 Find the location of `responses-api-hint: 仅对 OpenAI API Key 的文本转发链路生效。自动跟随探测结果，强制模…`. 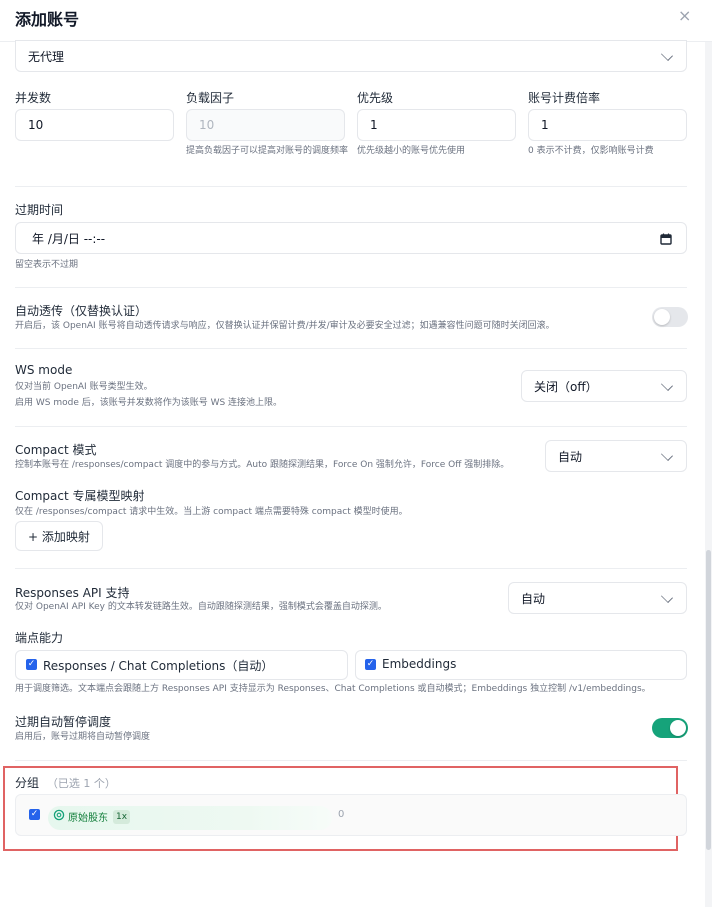

responses-api-hint: 仅对 OpenAI API Key 的文本转发链路生效。自动跟随探测结果，强制模… is located at coordinates (201, 607).